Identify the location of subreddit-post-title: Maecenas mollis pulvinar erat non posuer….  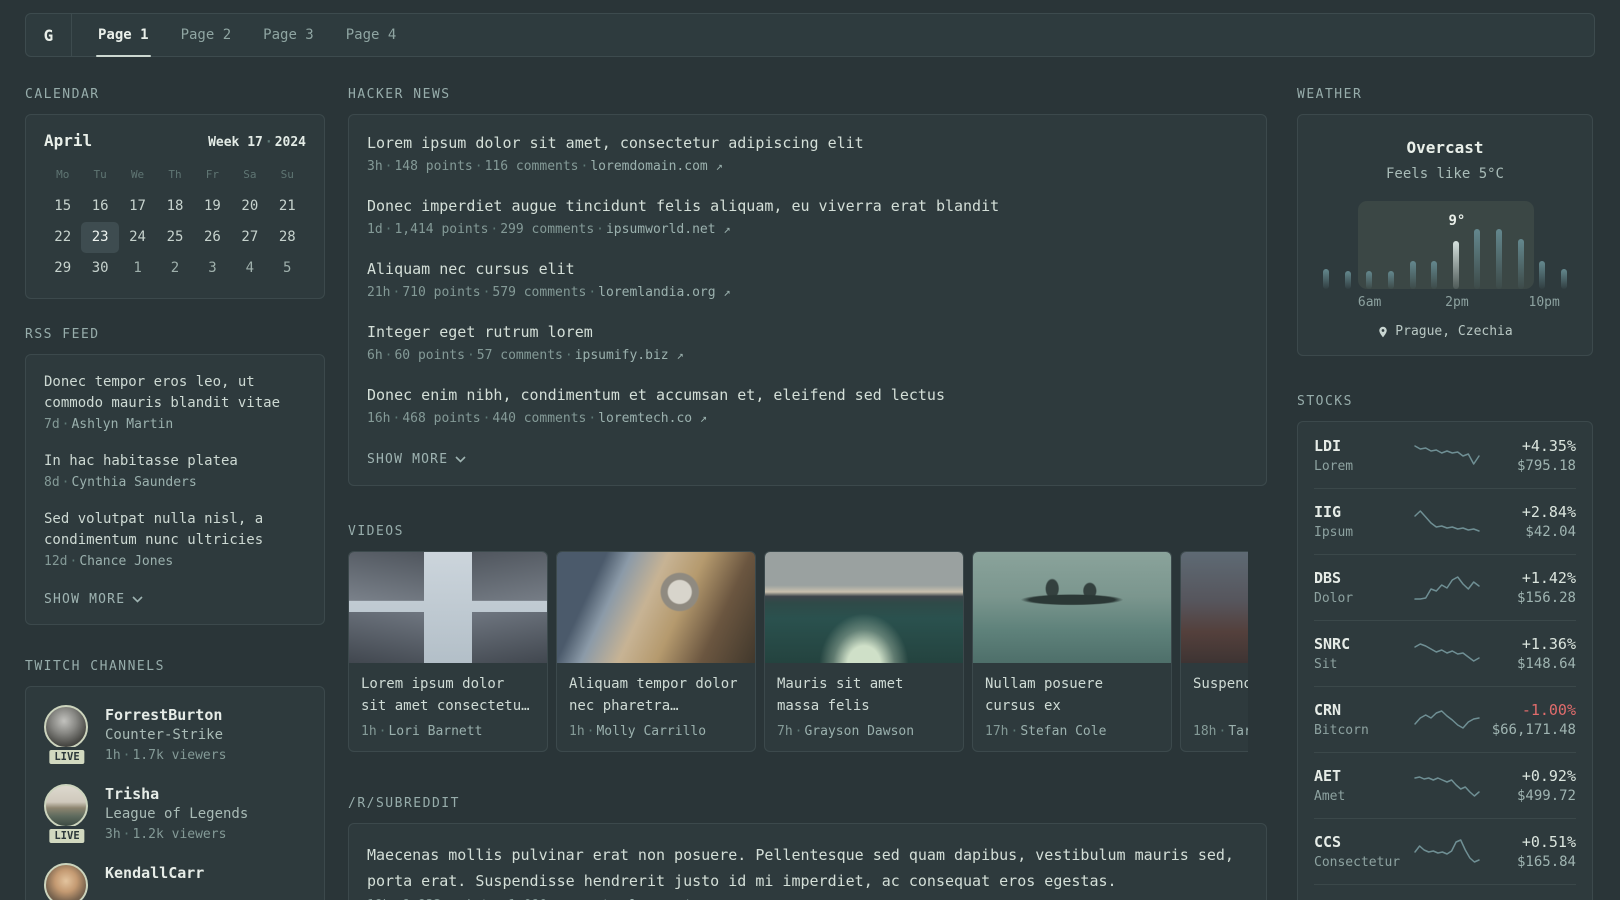
(807, 868).